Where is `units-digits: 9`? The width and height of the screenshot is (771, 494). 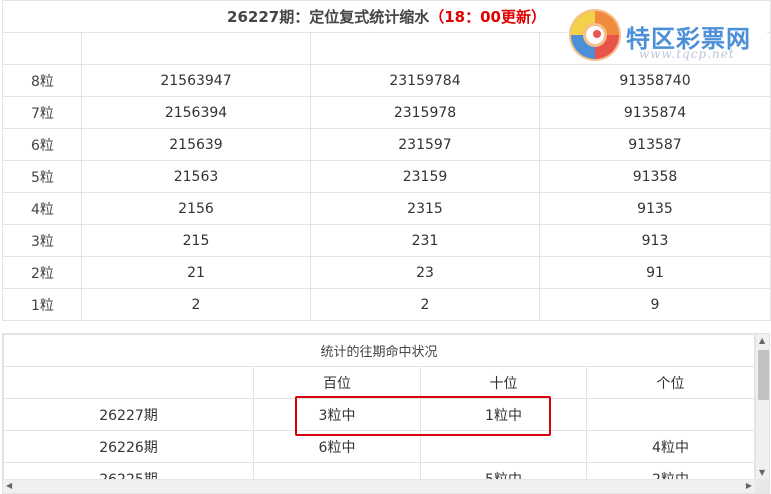
units-digits: 9 is located at coordinates (655, 304).